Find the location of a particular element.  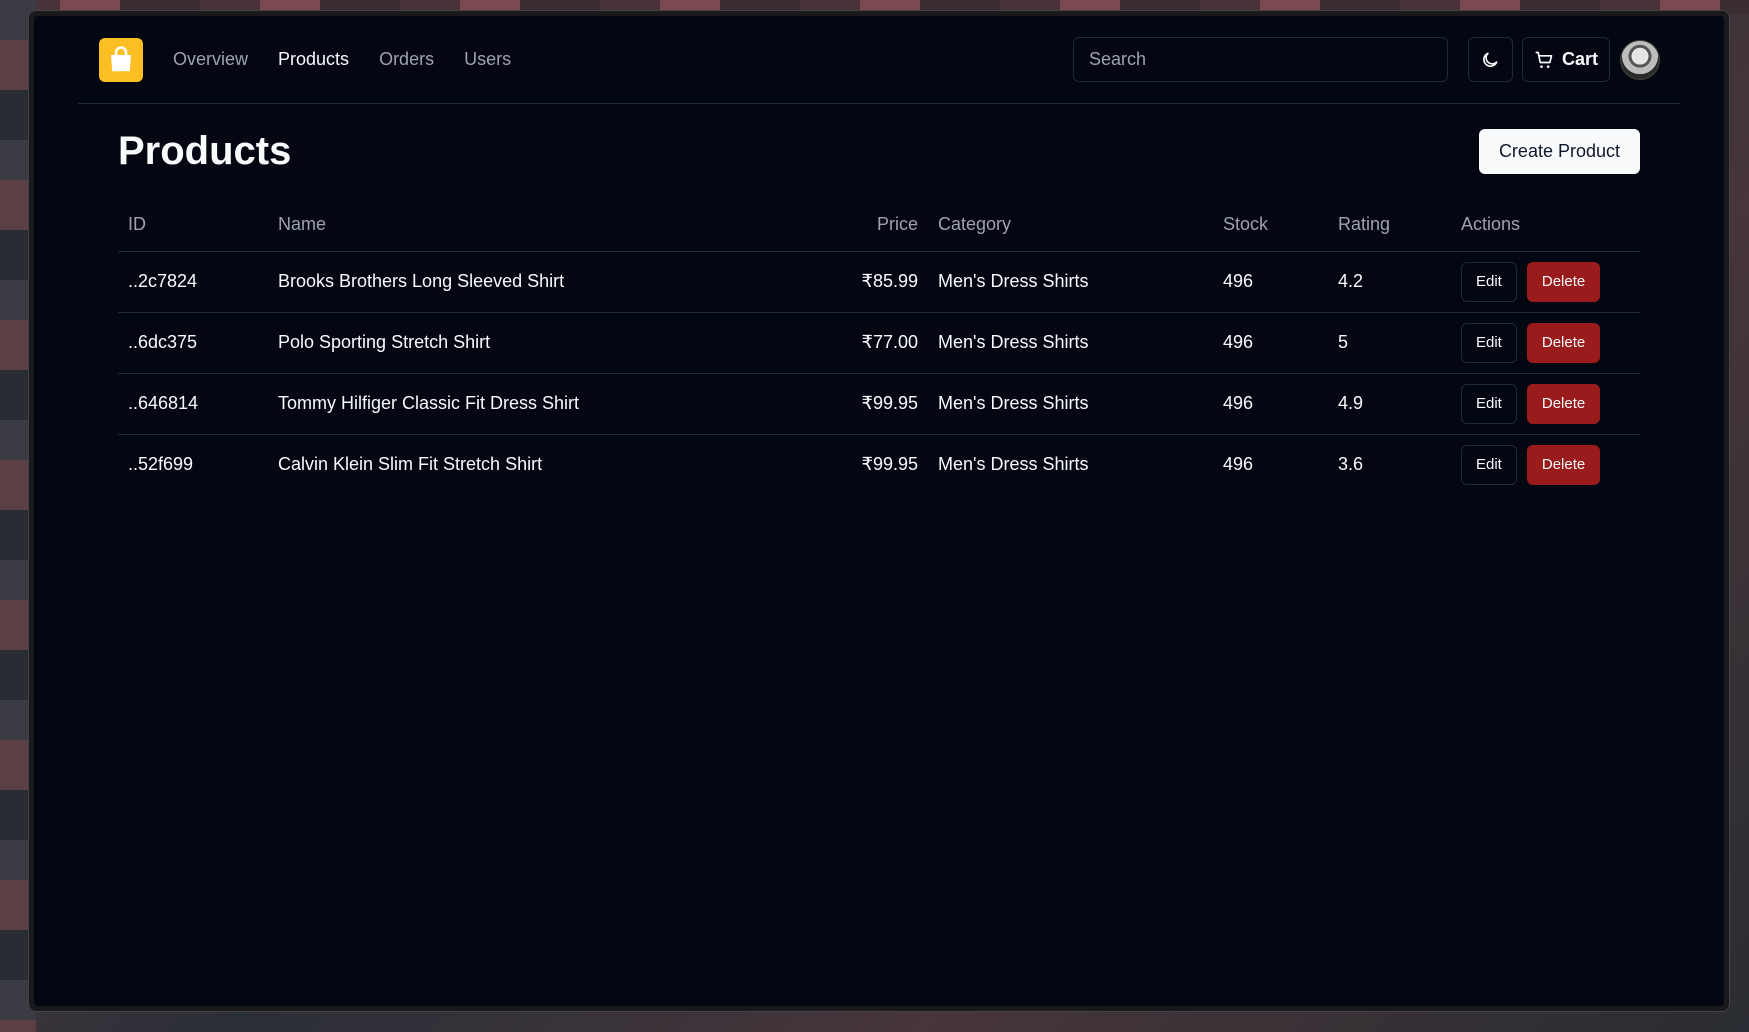

cell-id: ..6dc375 is located at coordinates (193, 343).